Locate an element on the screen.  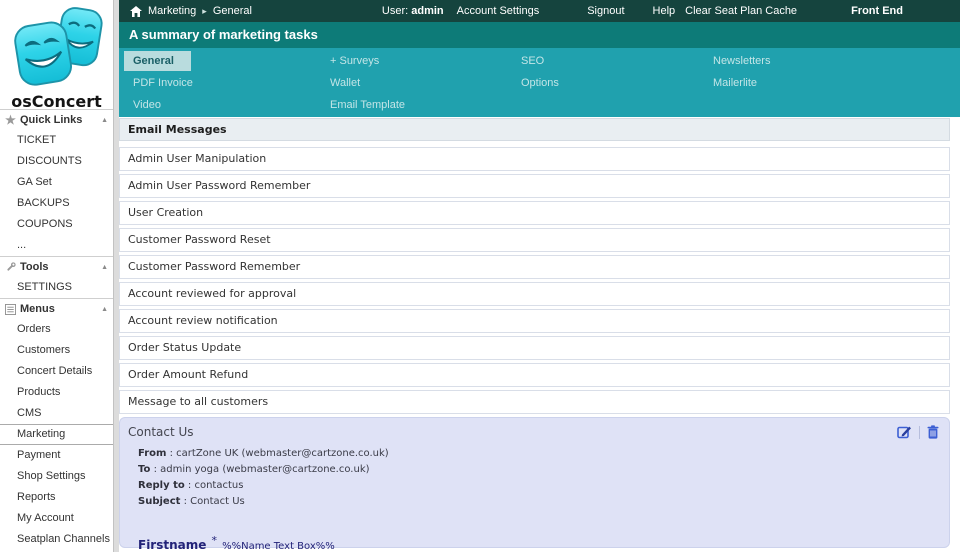
help-link: Help is located at coordinates (664, 11).